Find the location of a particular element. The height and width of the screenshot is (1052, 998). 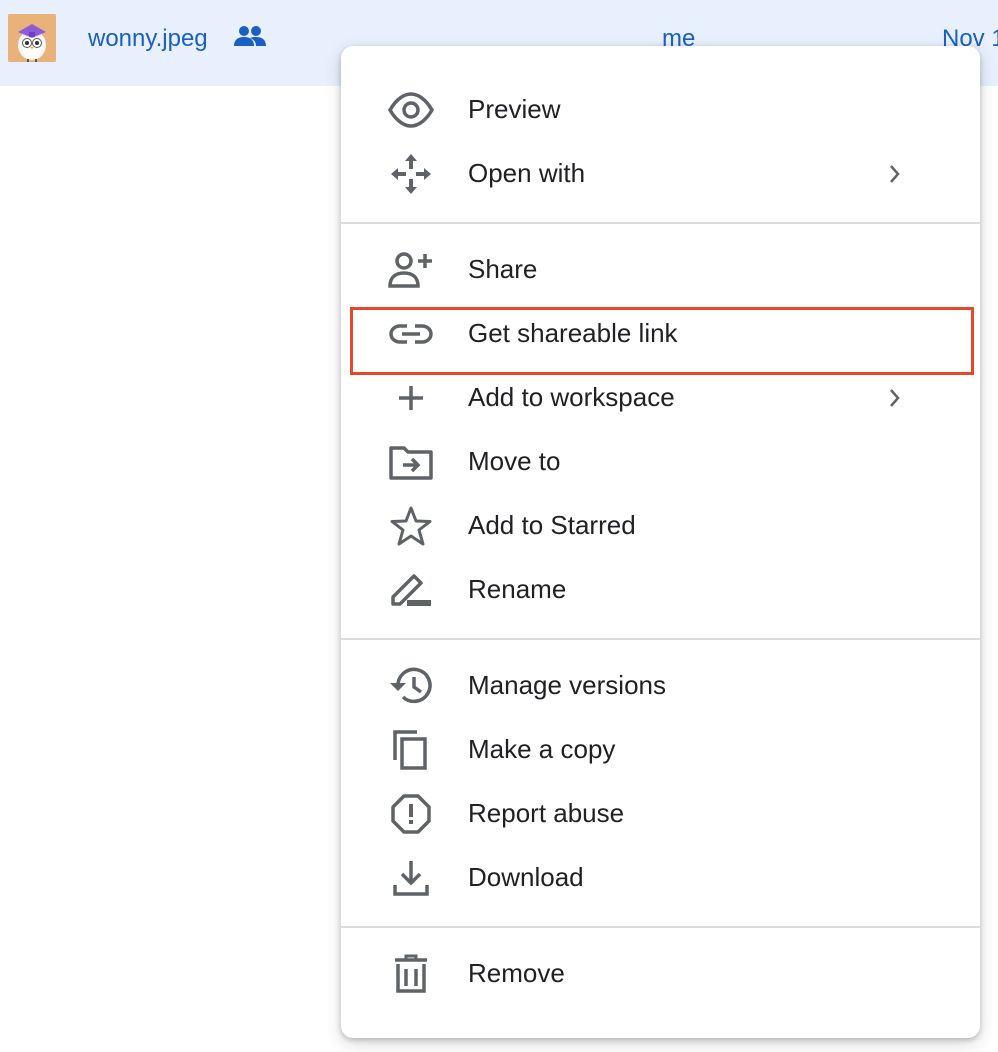

eye-icon is located at coordinates (411, 110).